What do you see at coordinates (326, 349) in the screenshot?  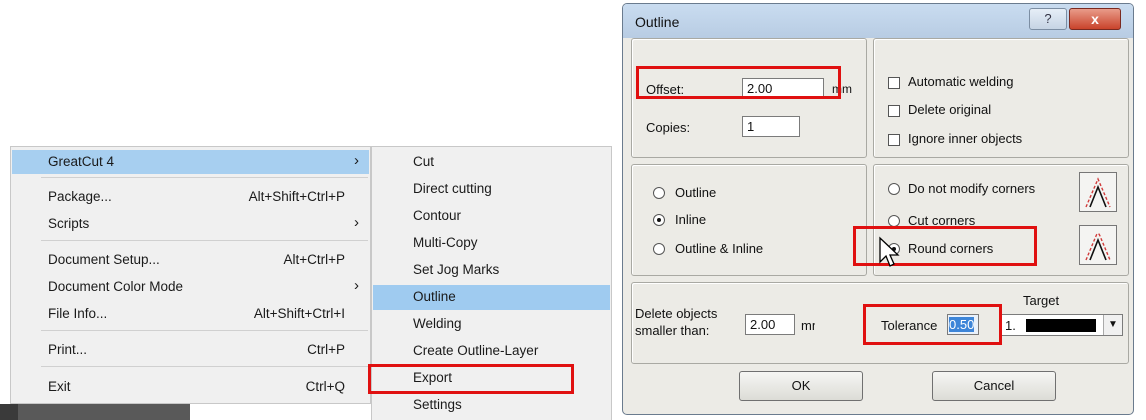 I see `menu-item-shortcut: Ctrl+P` at bounding box center [326, 349].